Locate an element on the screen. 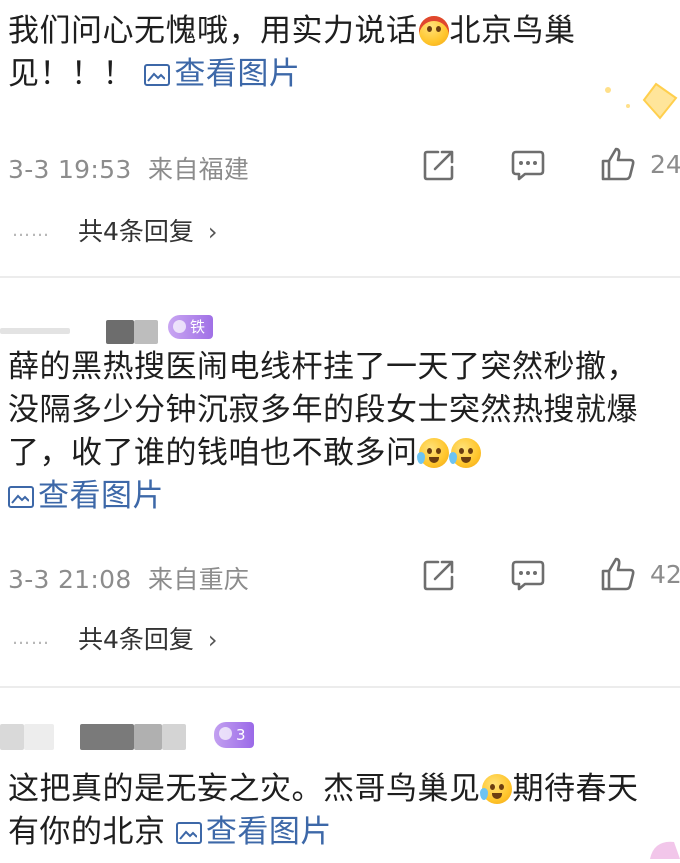 Image resolution: width=680 pixels, height=863 pixels. emoji-hat-icon is located at coordinates (433, 31).